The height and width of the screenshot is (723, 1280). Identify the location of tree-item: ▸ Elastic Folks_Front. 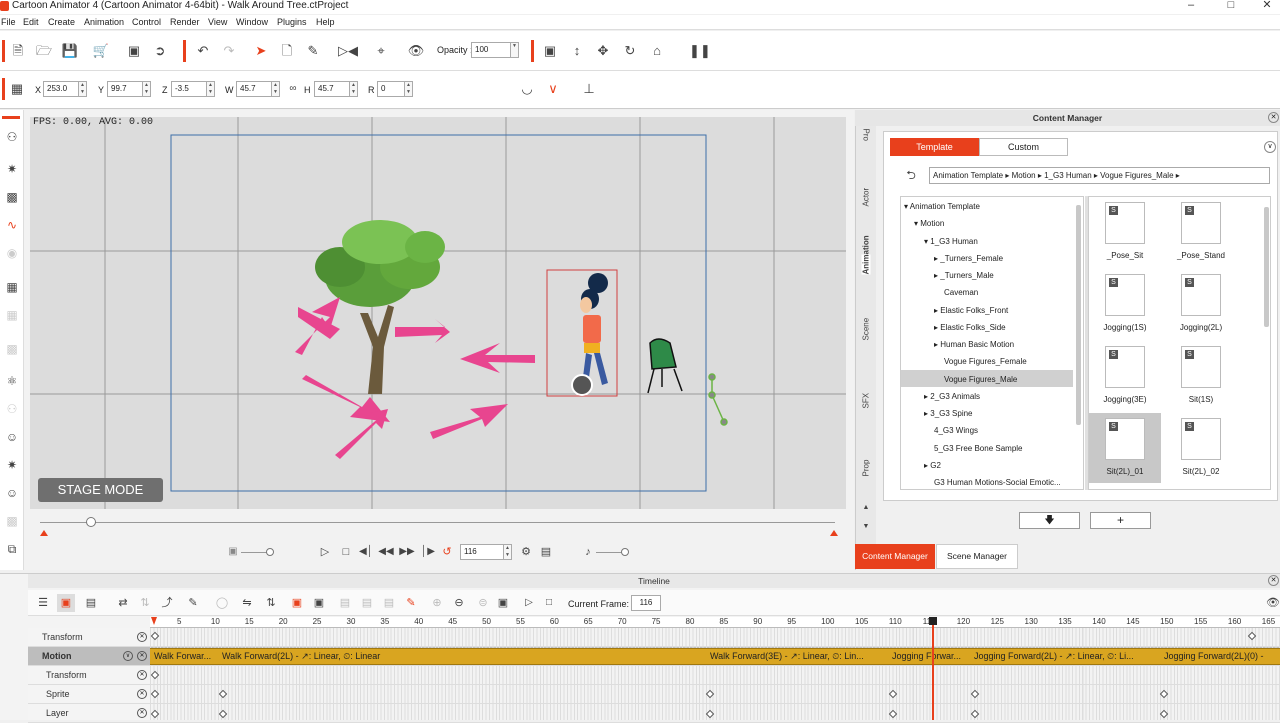
(971, 310).